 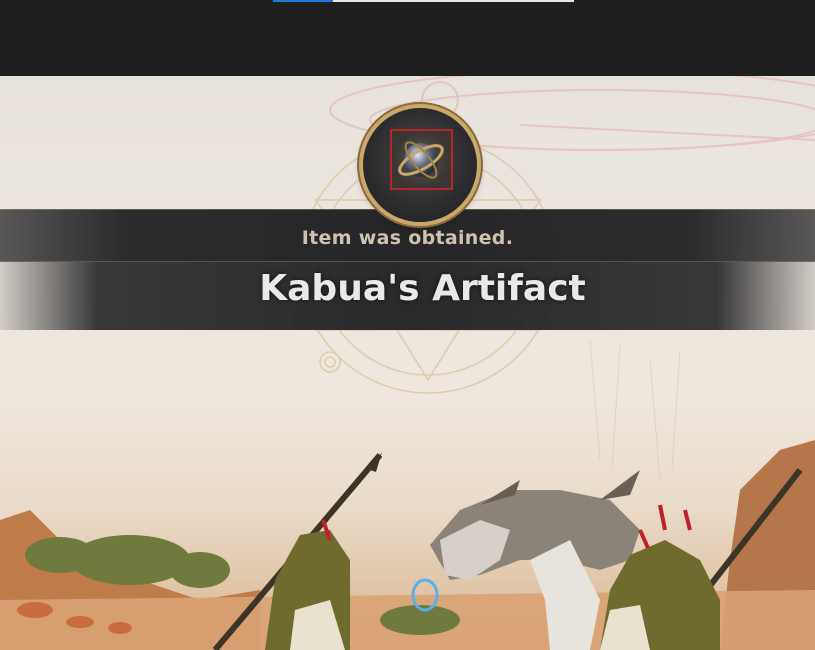 I want to click on progress-bar, so click(x=423, y=1).